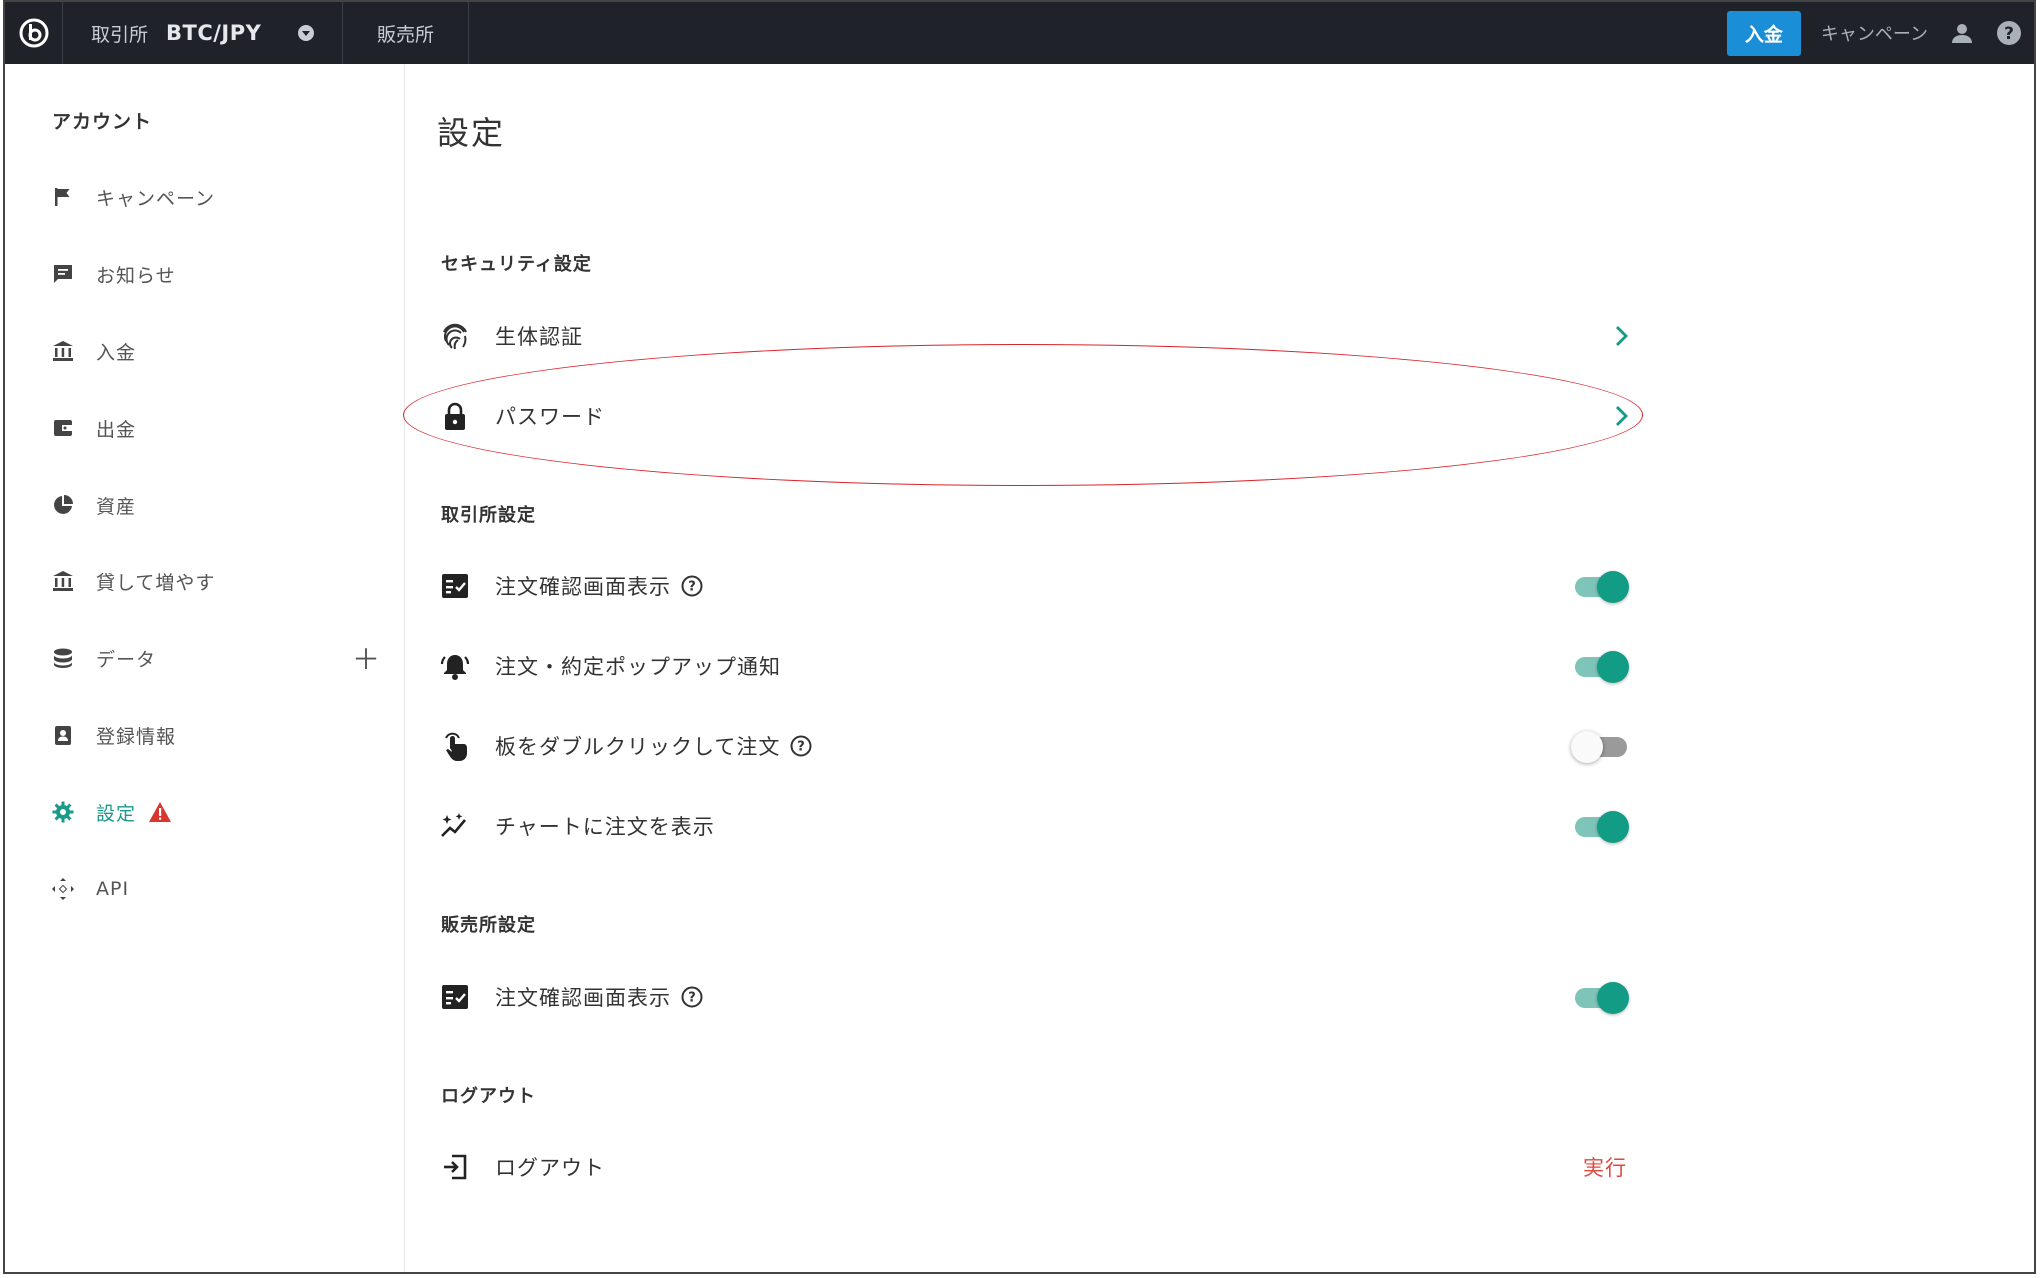 The image size is (2040, 1278). Describe the element at coordinates (1763, 33) in the screenshot. I see `deposit-button: 入金` at that location.